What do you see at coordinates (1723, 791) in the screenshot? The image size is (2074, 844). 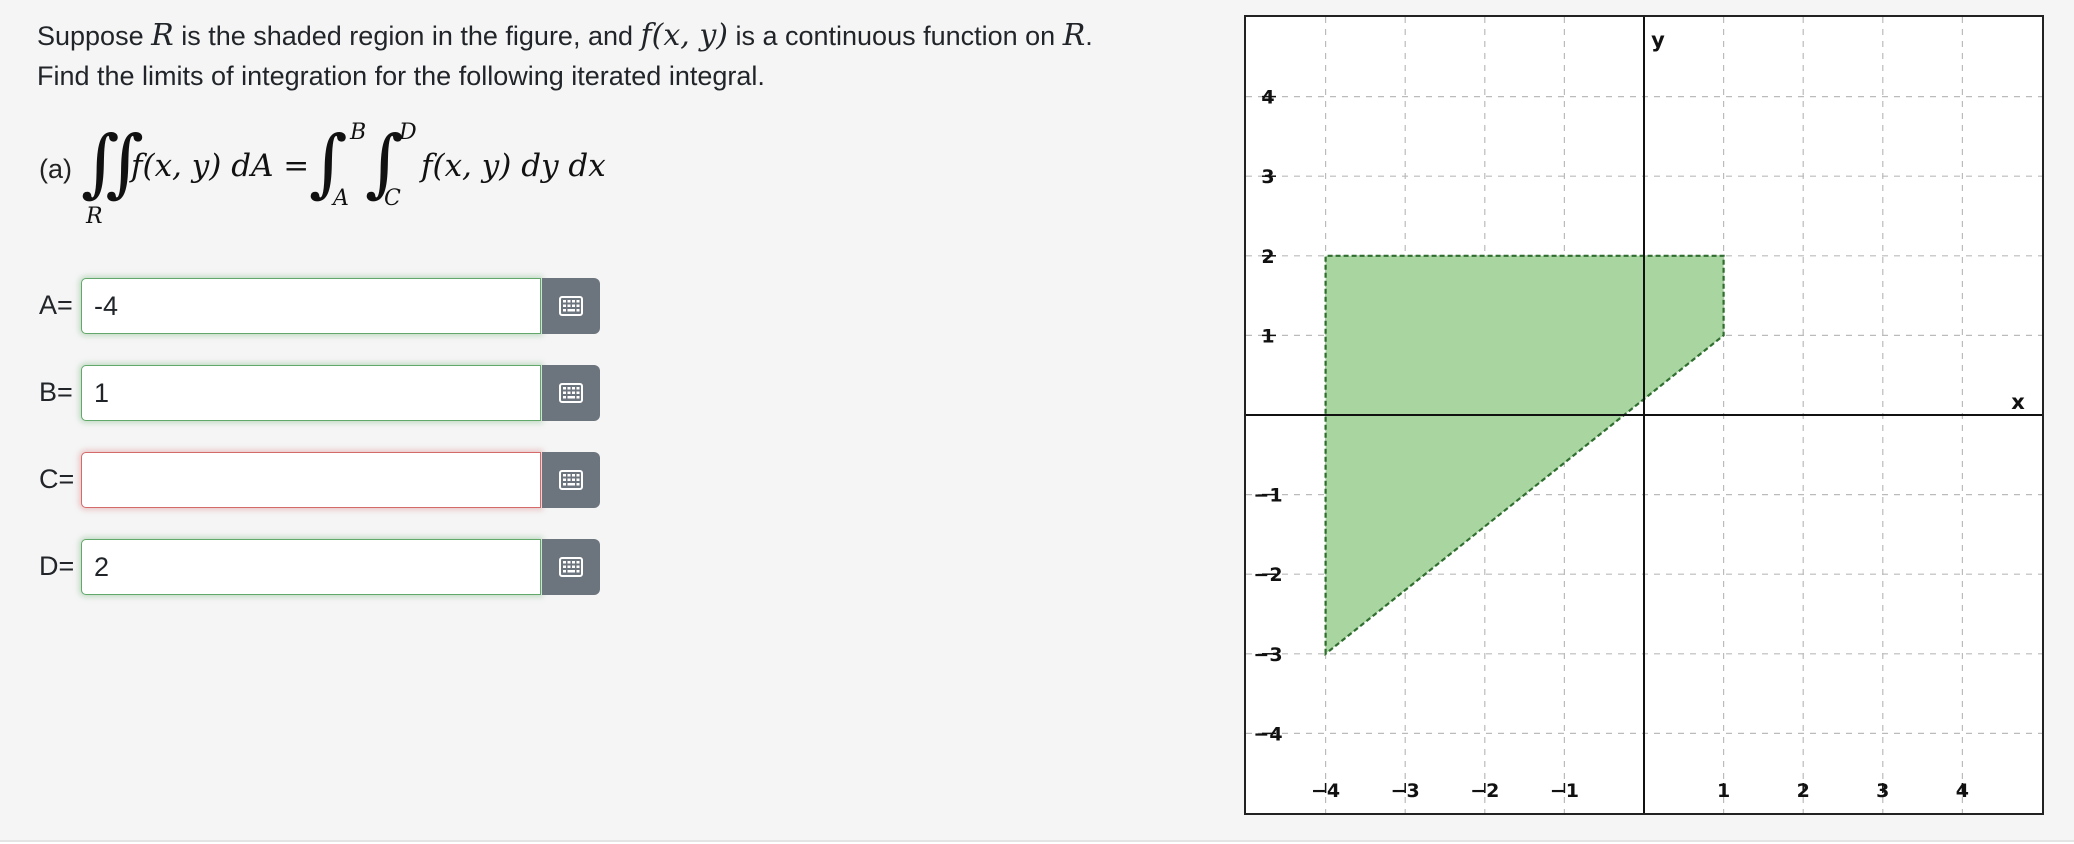 I see `x-tick-label: 1` at bounding box center [1723, 791].